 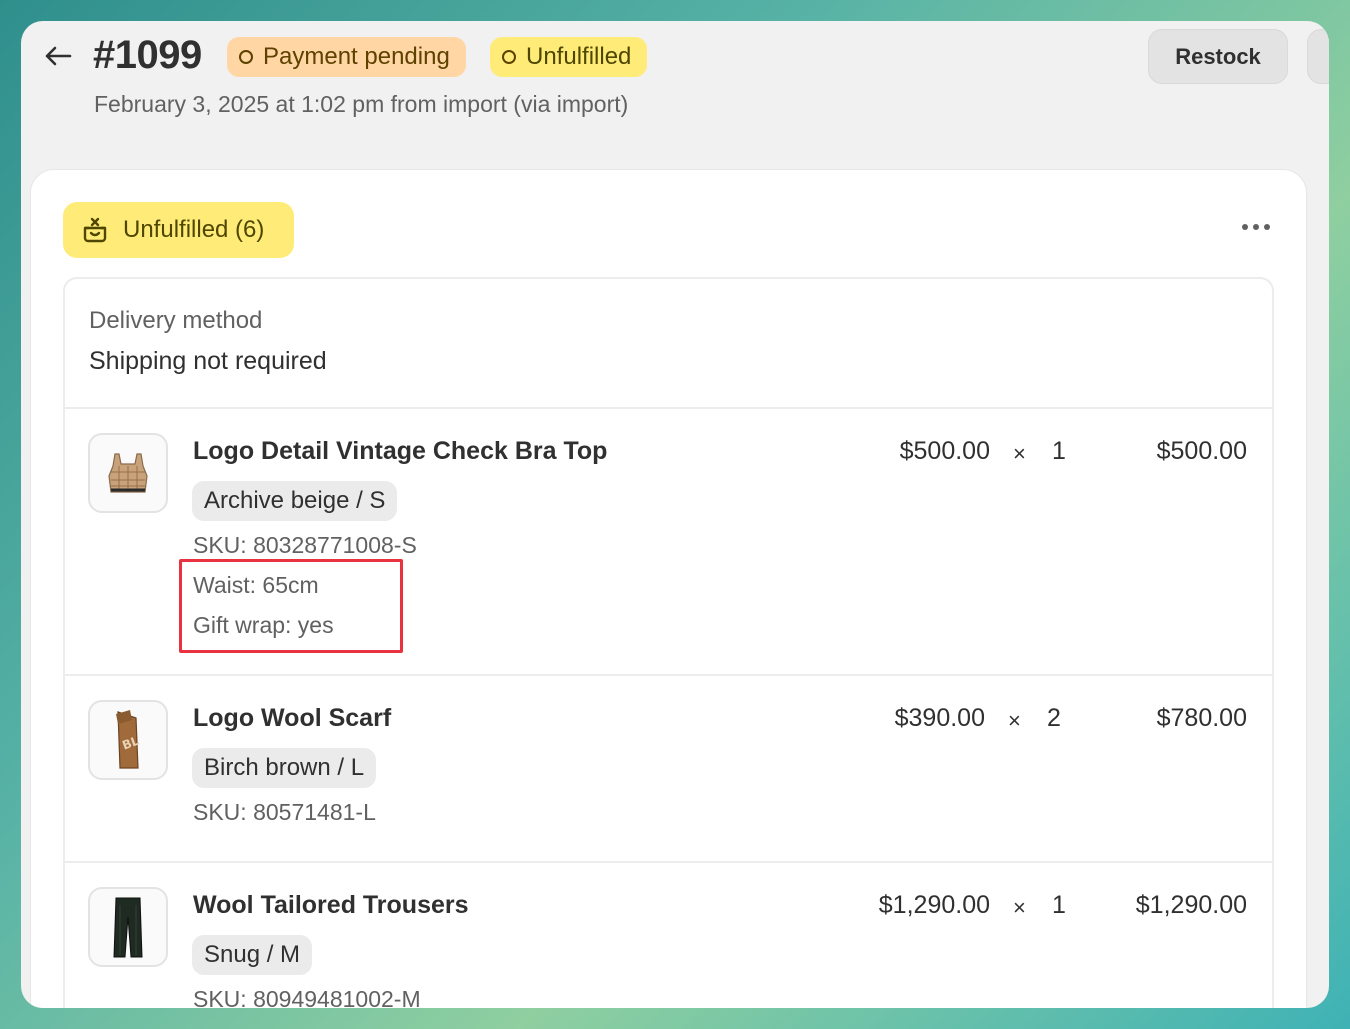 I want to click on fulfillment-status-badge: Unfulfilled, so click(x=569, y=57).